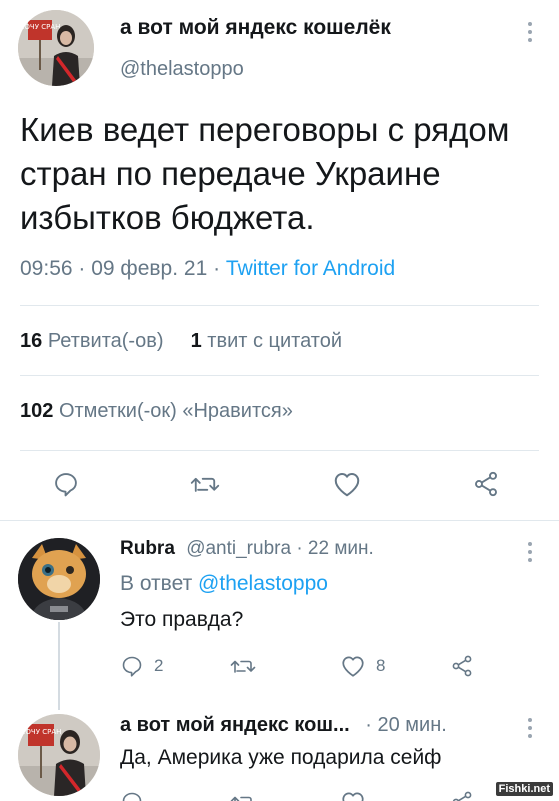 The height and width of the screenshot is (801, 559). Describe the element at coordinates (238, 548) in the screenshot. I see `handle: @anti_rubra` at that location.